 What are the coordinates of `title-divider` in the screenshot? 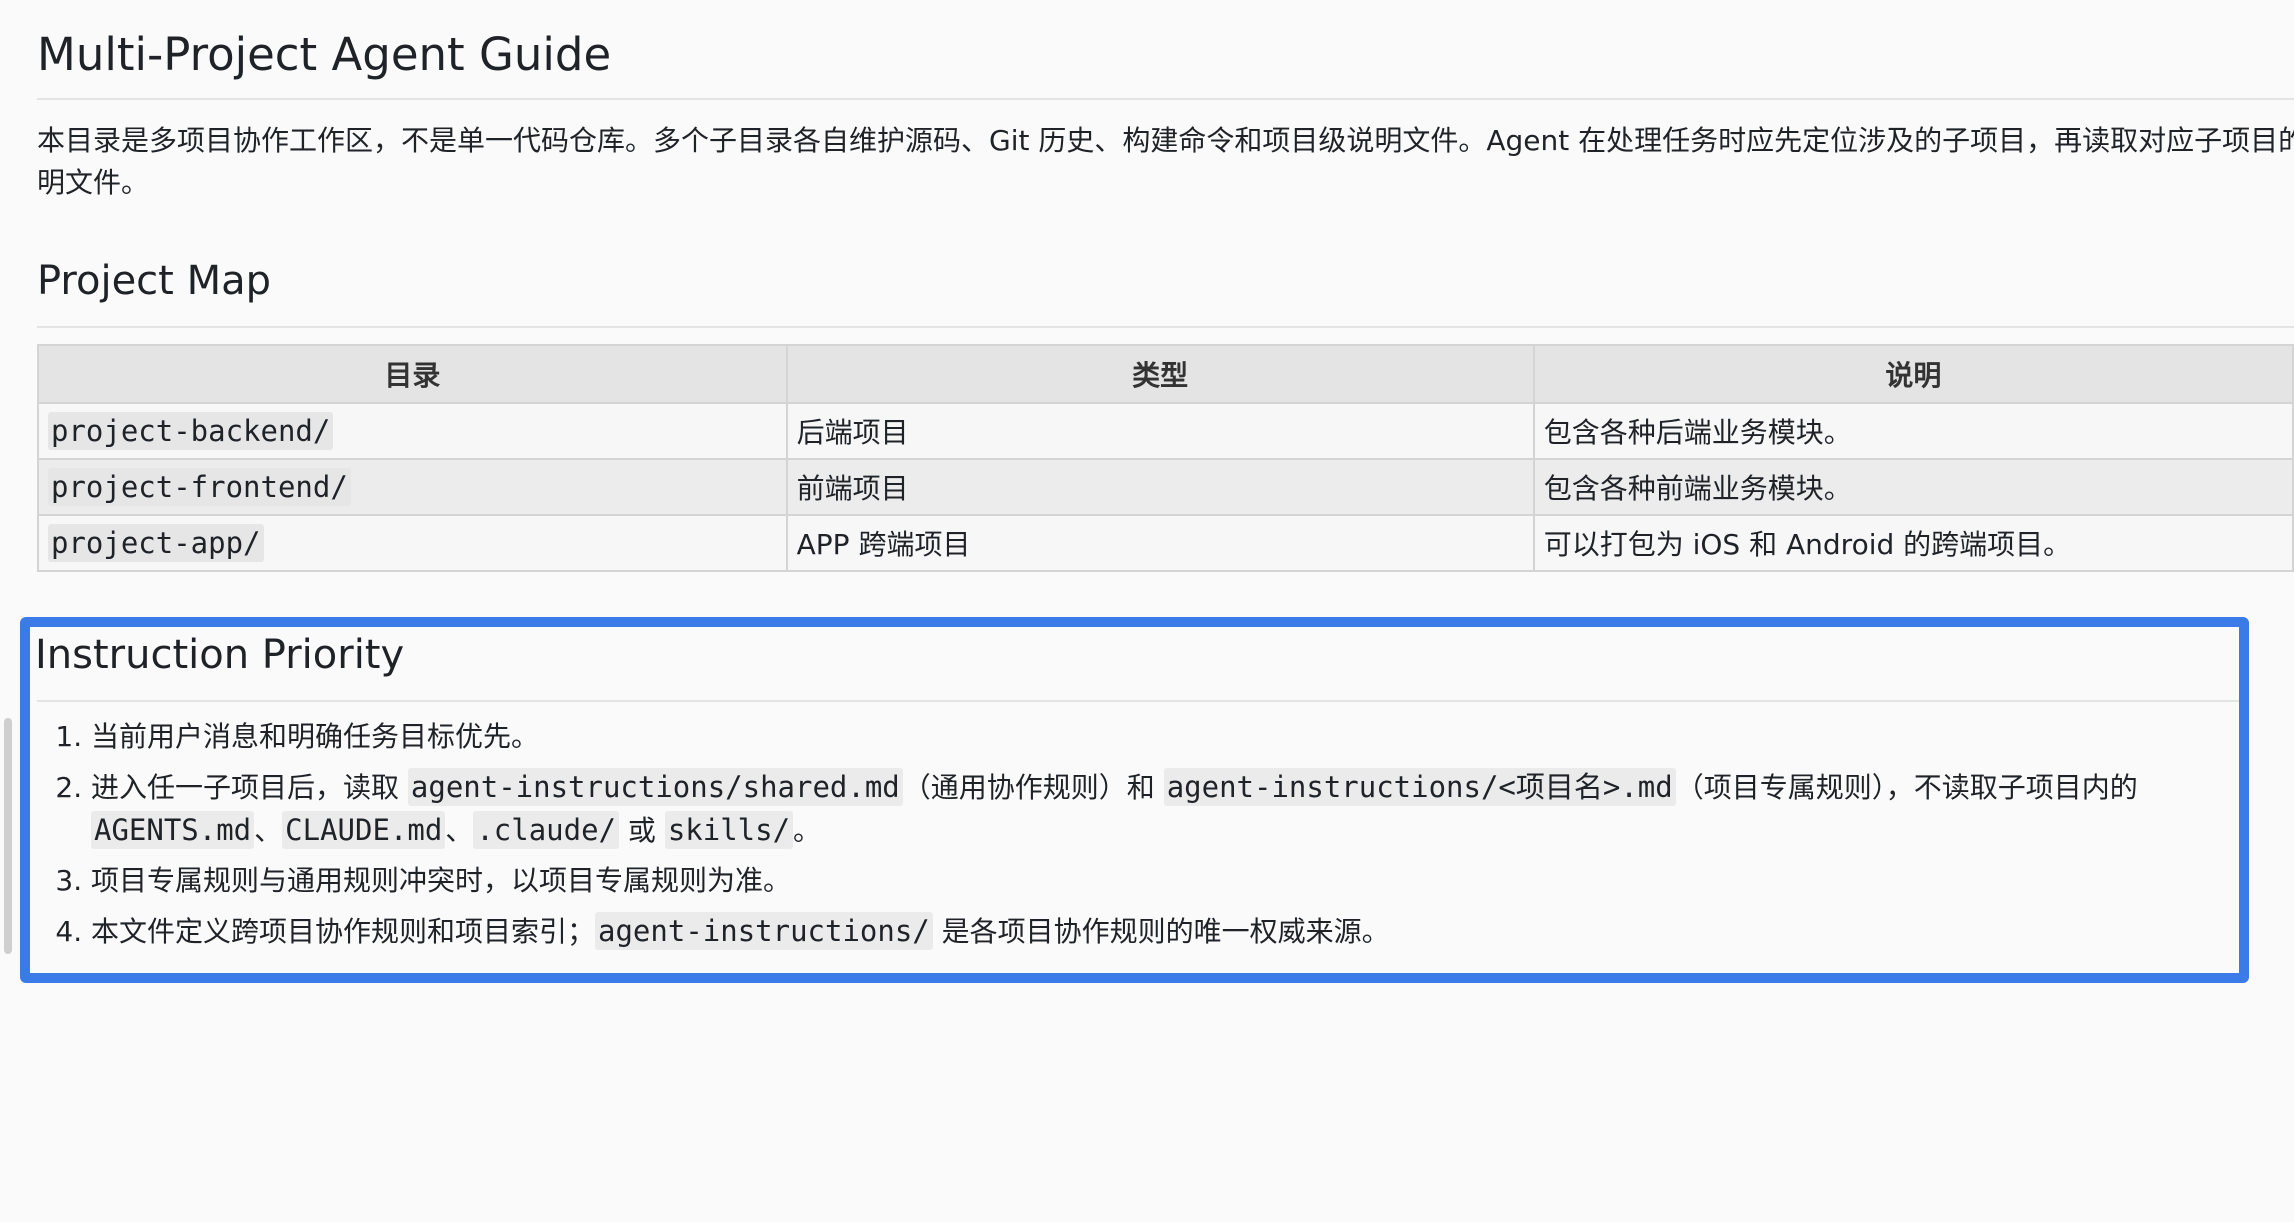 It's located at (1165, 99).